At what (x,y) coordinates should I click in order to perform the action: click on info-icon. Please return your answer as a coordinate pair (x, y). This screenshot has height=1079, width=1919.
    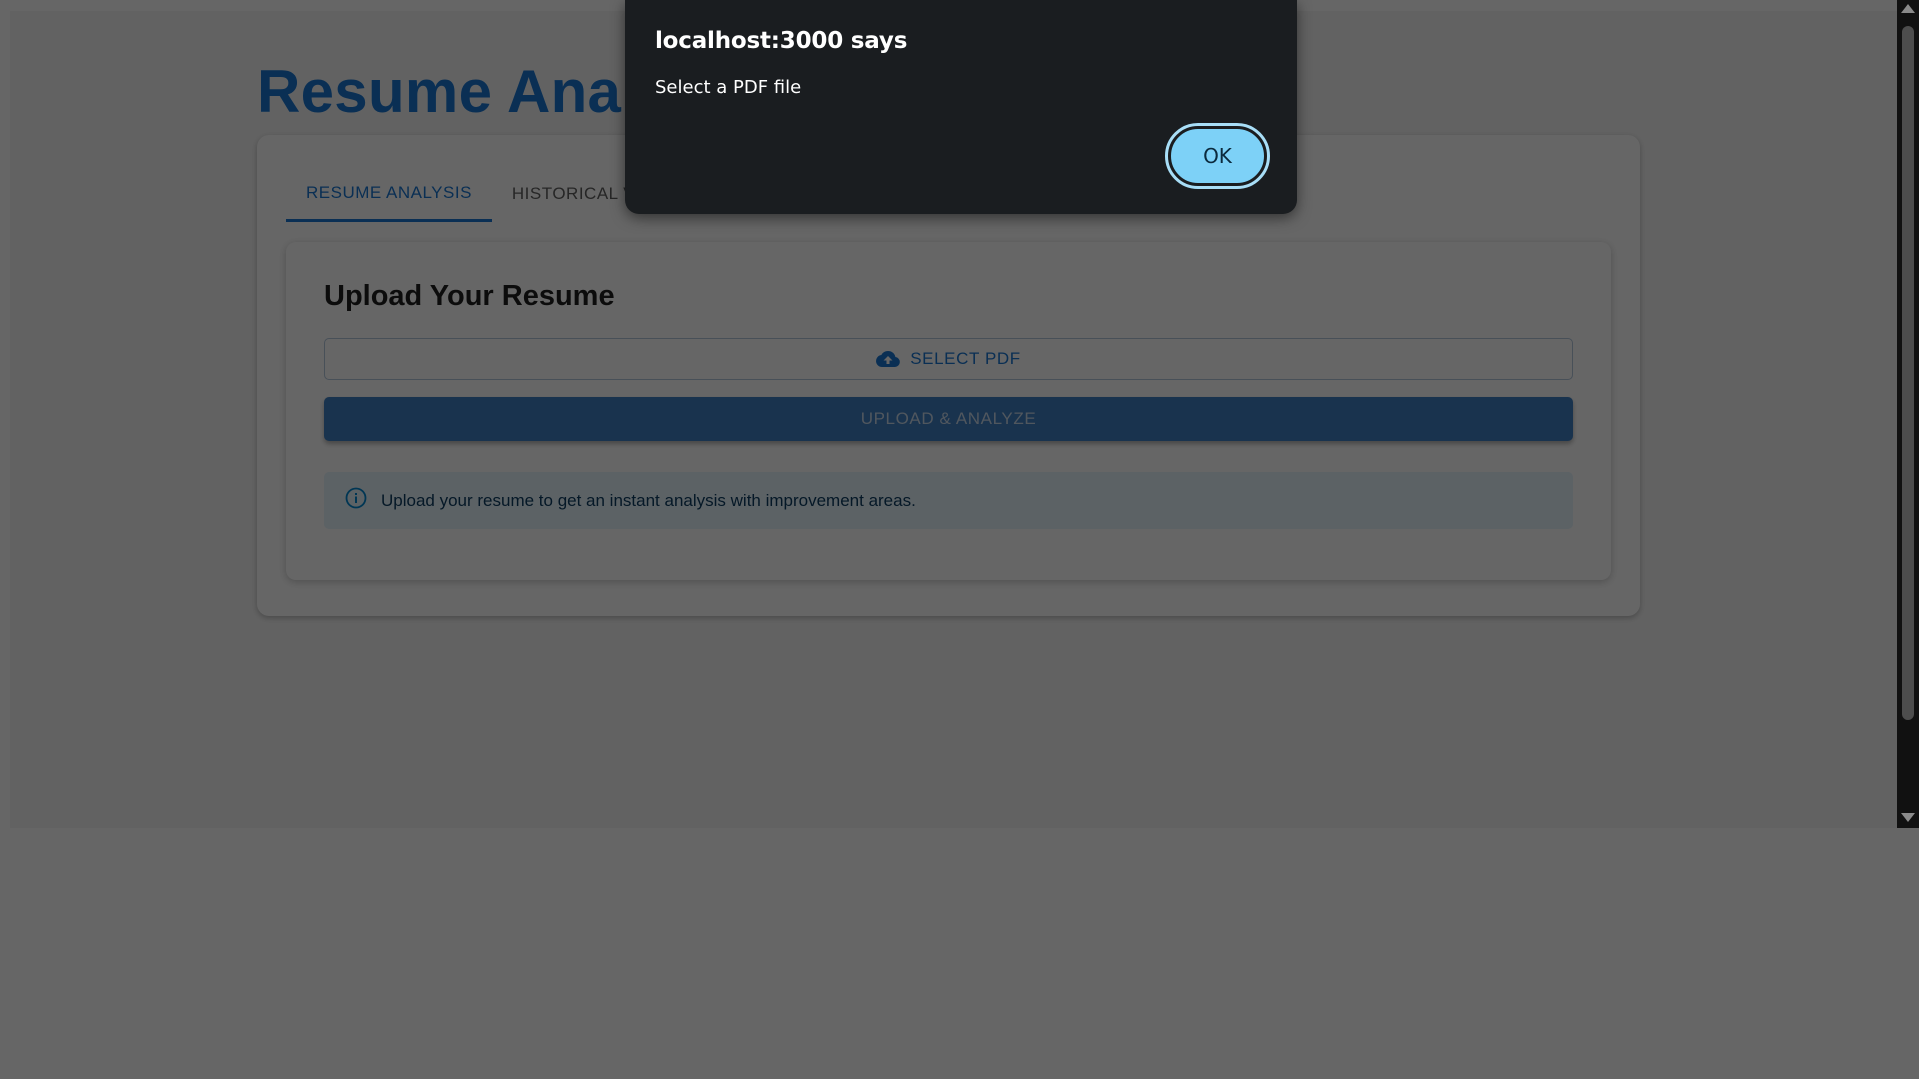
    Looking at the image, I should click on (356, 500).